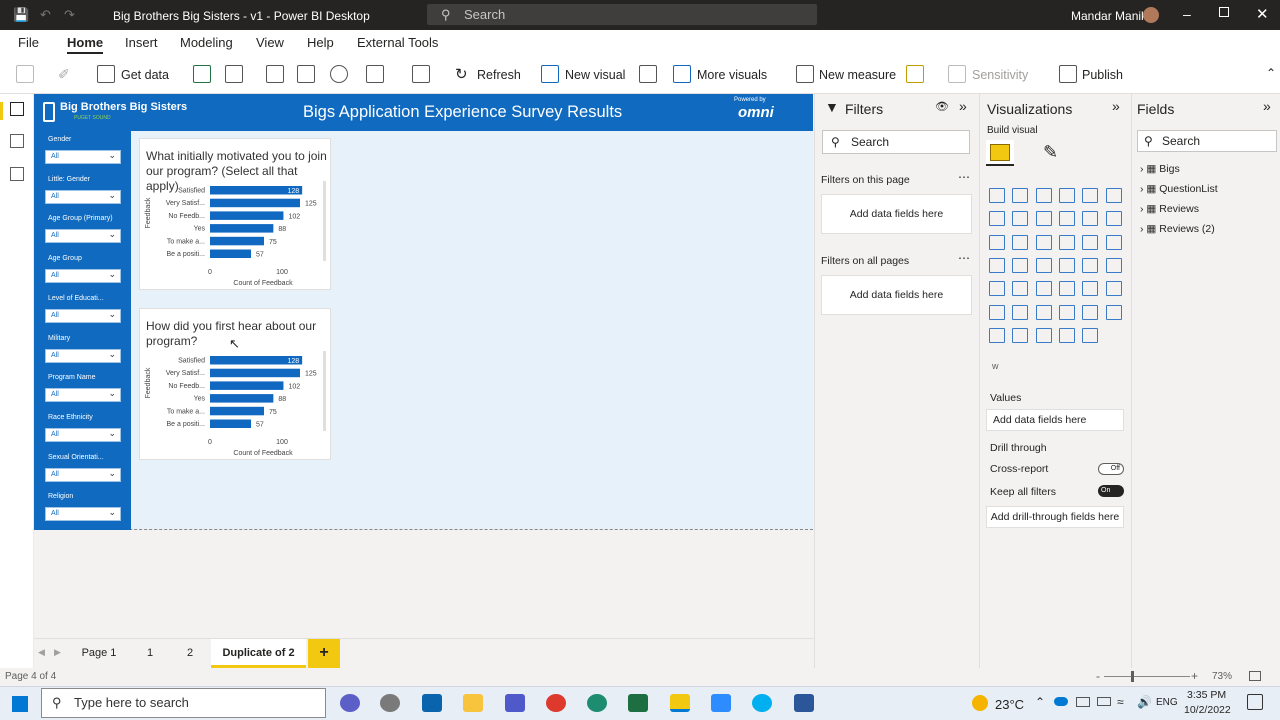  I want to click on clock-date: 10/2/2022, so click(1207, 710).